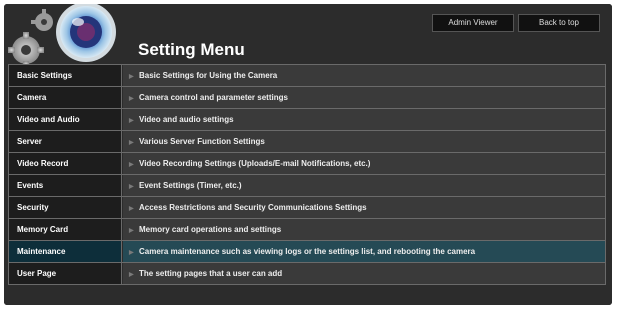 The width and height of the screenshot is (618, 309). I want to click on menu-description-basic-settings: ▶ Basic Settings for Using the Camera, so click(364, 75).